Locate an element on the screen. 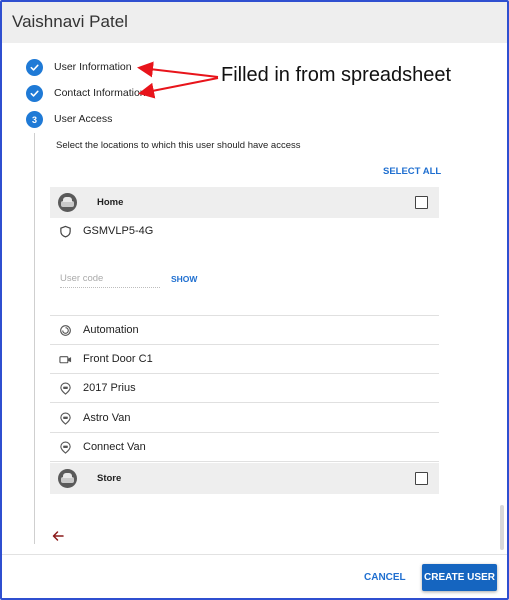  location-store: Store is located at coordinates (244, 478).